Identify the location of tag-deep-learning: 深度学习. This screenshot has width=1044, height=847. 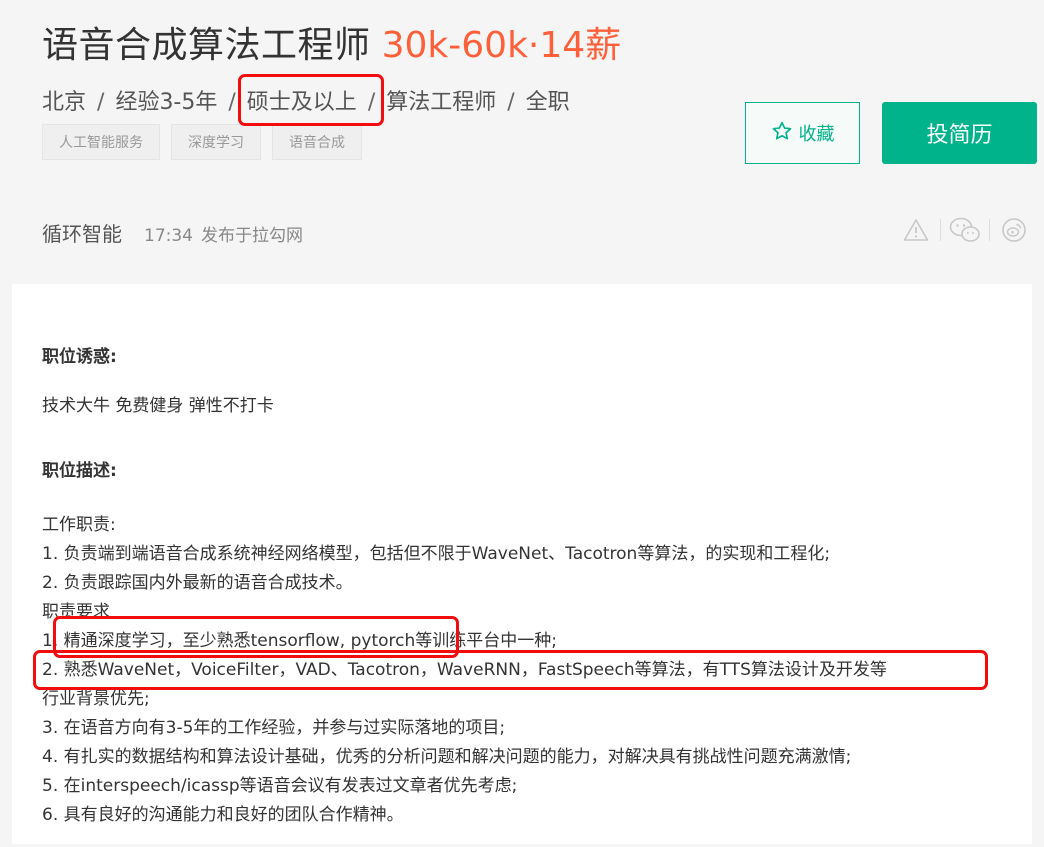
(216, 142).